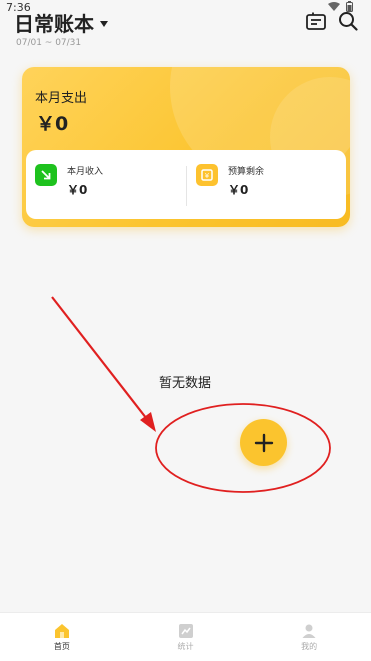  What do you see at coordinates (101, 360) in the screenshot?
I see `annotation-arrow` at bounding box center [101, 360].